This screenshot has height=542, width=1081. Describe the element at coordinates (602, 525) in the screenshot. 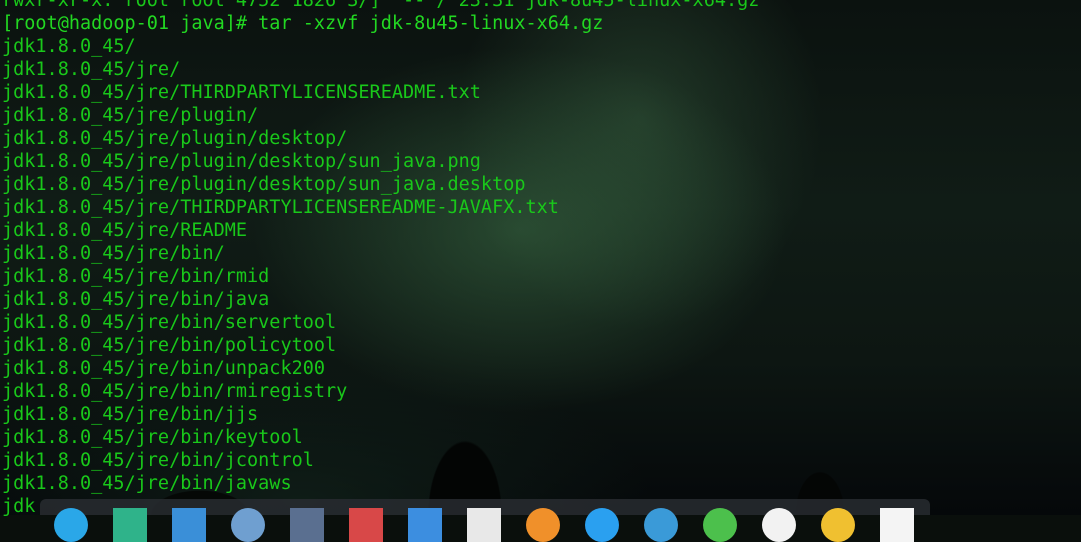

I see `chat-icon` at that location.